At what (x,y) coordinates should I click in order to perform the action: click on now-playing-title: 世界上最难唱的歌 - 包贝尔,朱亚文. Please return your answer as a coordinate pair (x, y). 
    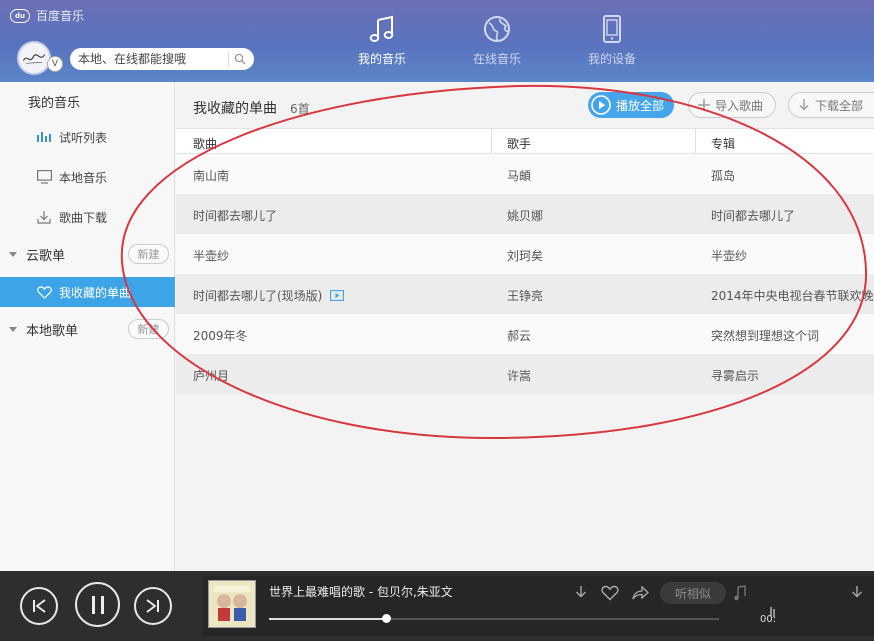
    Looking at the image, I should click on (361, 592).